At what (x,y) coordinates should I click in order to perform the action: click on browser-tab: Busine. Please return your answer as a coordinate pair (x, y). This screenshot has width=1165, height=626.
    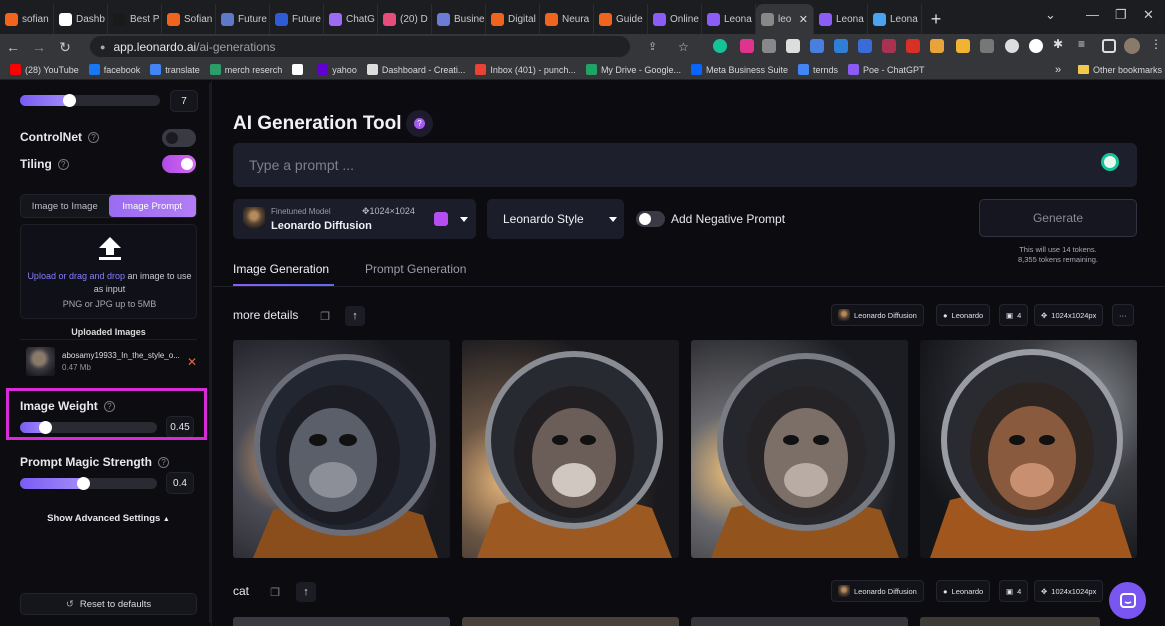
    Looking at the image, I should click on (459, 19).